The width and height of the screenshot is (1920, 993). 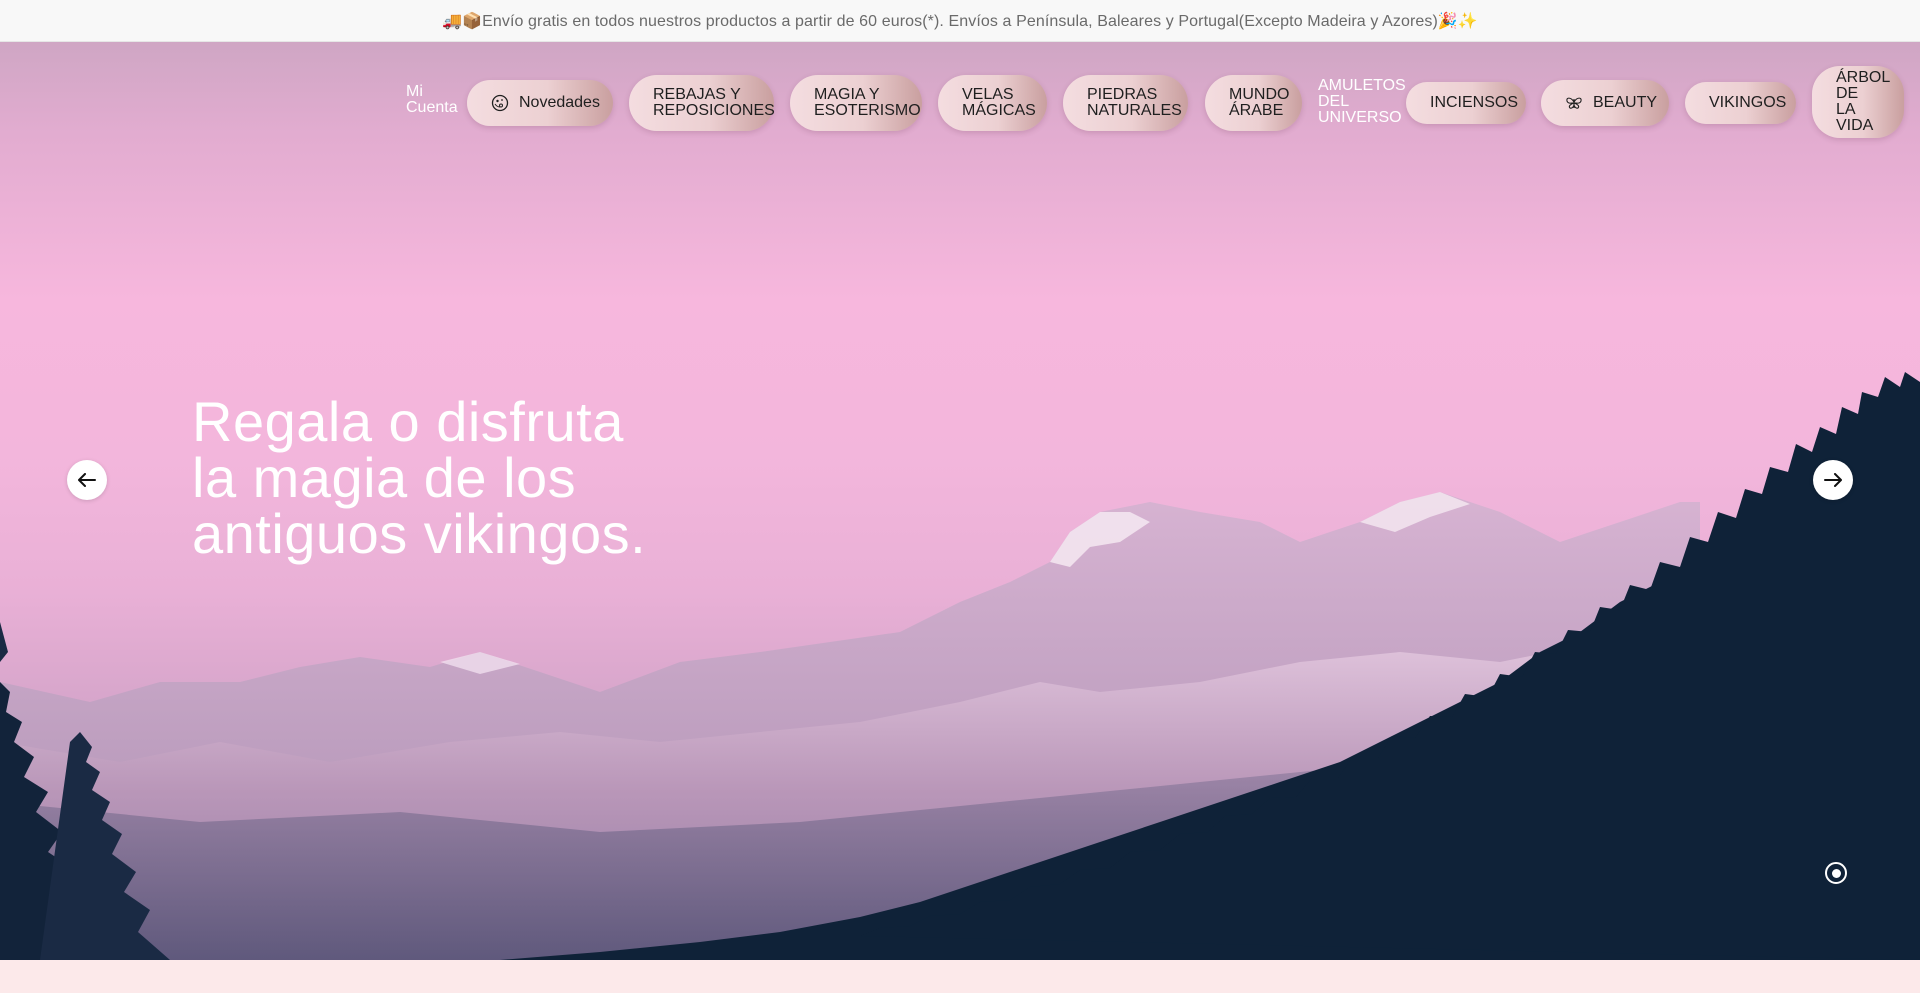 I want to click on account-label-line2: Cuenta, so click(x=432, y=107).